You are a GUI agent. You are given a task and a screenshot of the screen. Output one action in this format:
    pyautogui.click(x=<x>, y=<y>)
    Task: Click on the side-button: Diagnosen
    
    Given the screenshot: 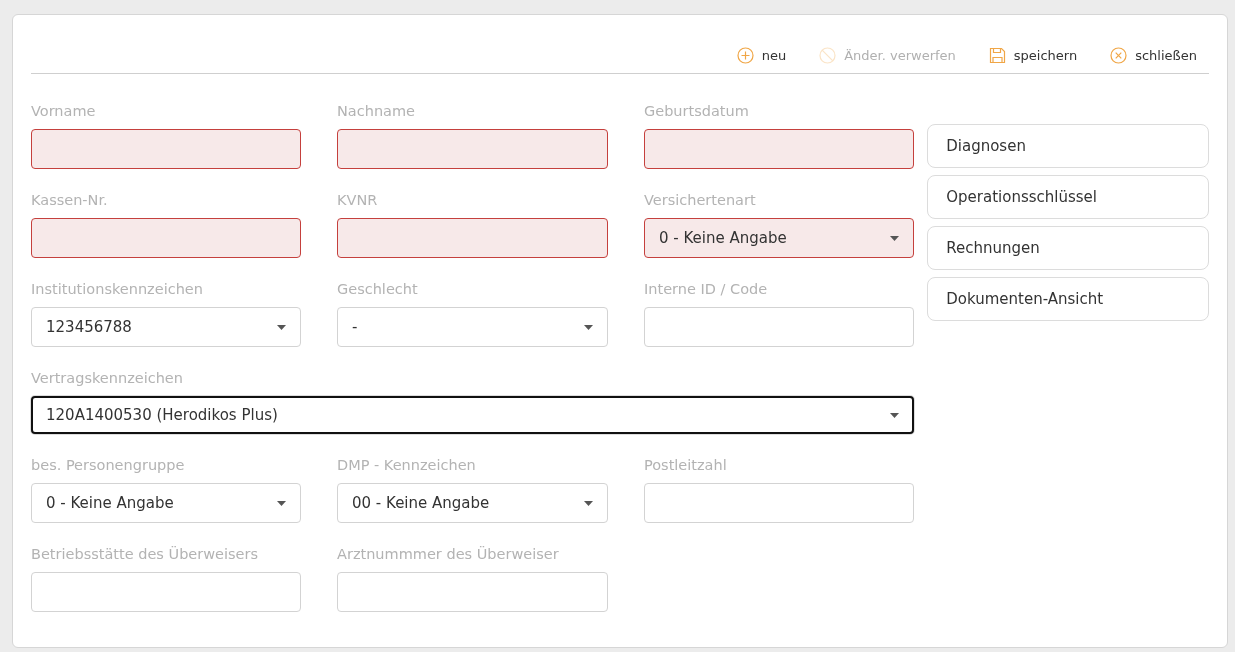 What is the action you would take?
    pyautogui.click(x=1068, y=146)
    